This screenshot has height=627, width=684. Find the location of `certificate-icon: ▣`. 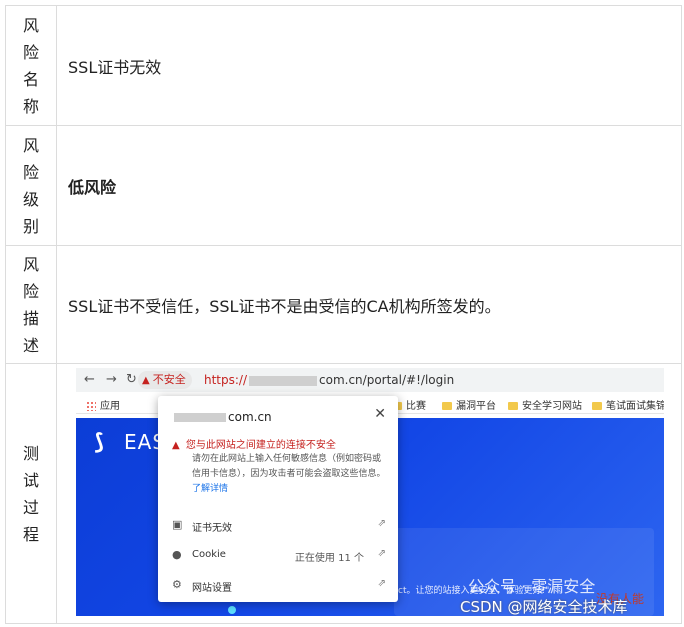

certificate-icon: ▣ is located at coordinates (177, 524).